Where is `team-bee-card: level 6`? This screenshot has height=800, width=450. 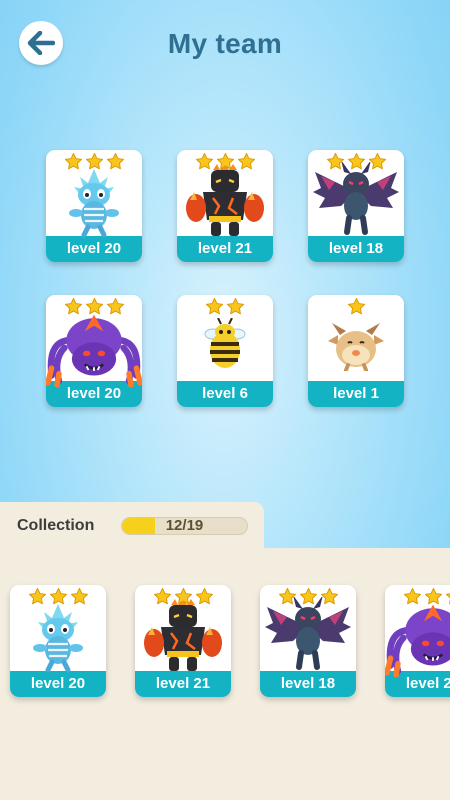
team-bee-card: level 6 is located at coordinates (225, 351).